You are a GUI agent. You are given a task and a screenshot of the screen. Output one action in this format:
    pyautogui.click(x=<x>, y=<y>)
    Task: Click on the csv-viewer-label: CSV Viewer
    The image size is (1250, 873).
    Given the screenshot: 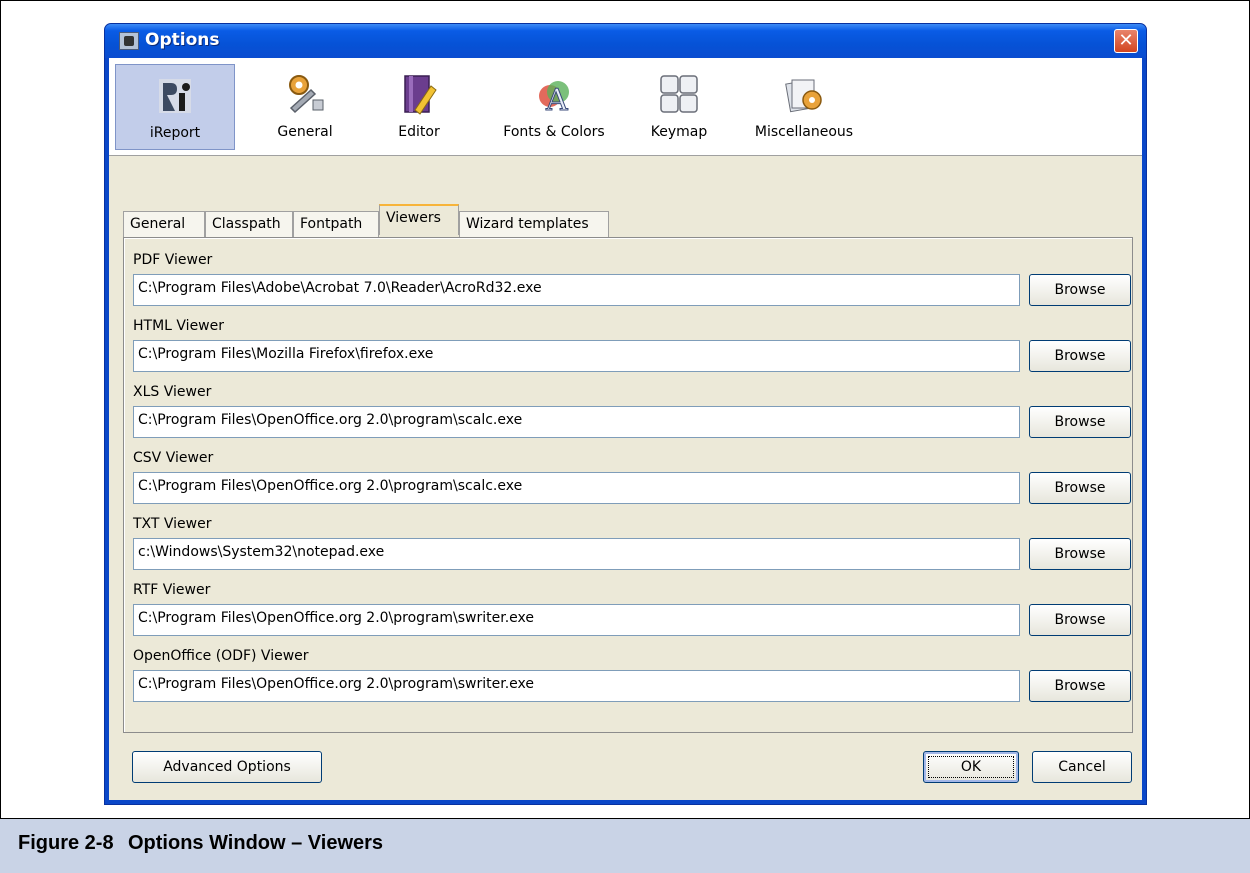 What is the action you would take?
    pyautogui.click(x=173, y=458)
    